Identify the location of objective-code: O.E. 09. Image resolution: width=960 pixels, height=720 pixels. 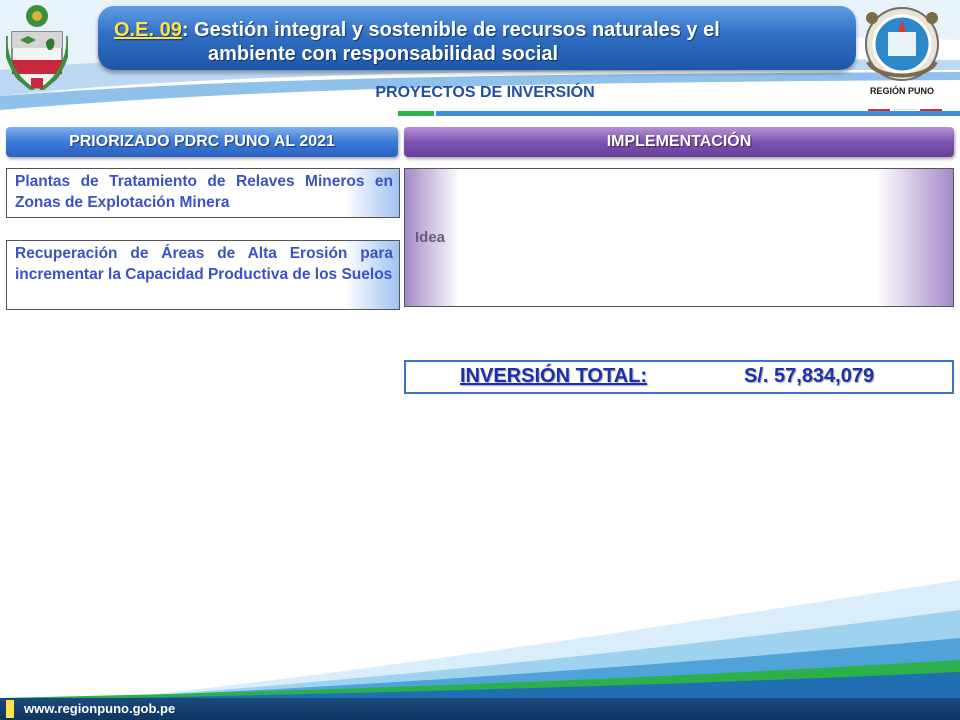
(148, 30).